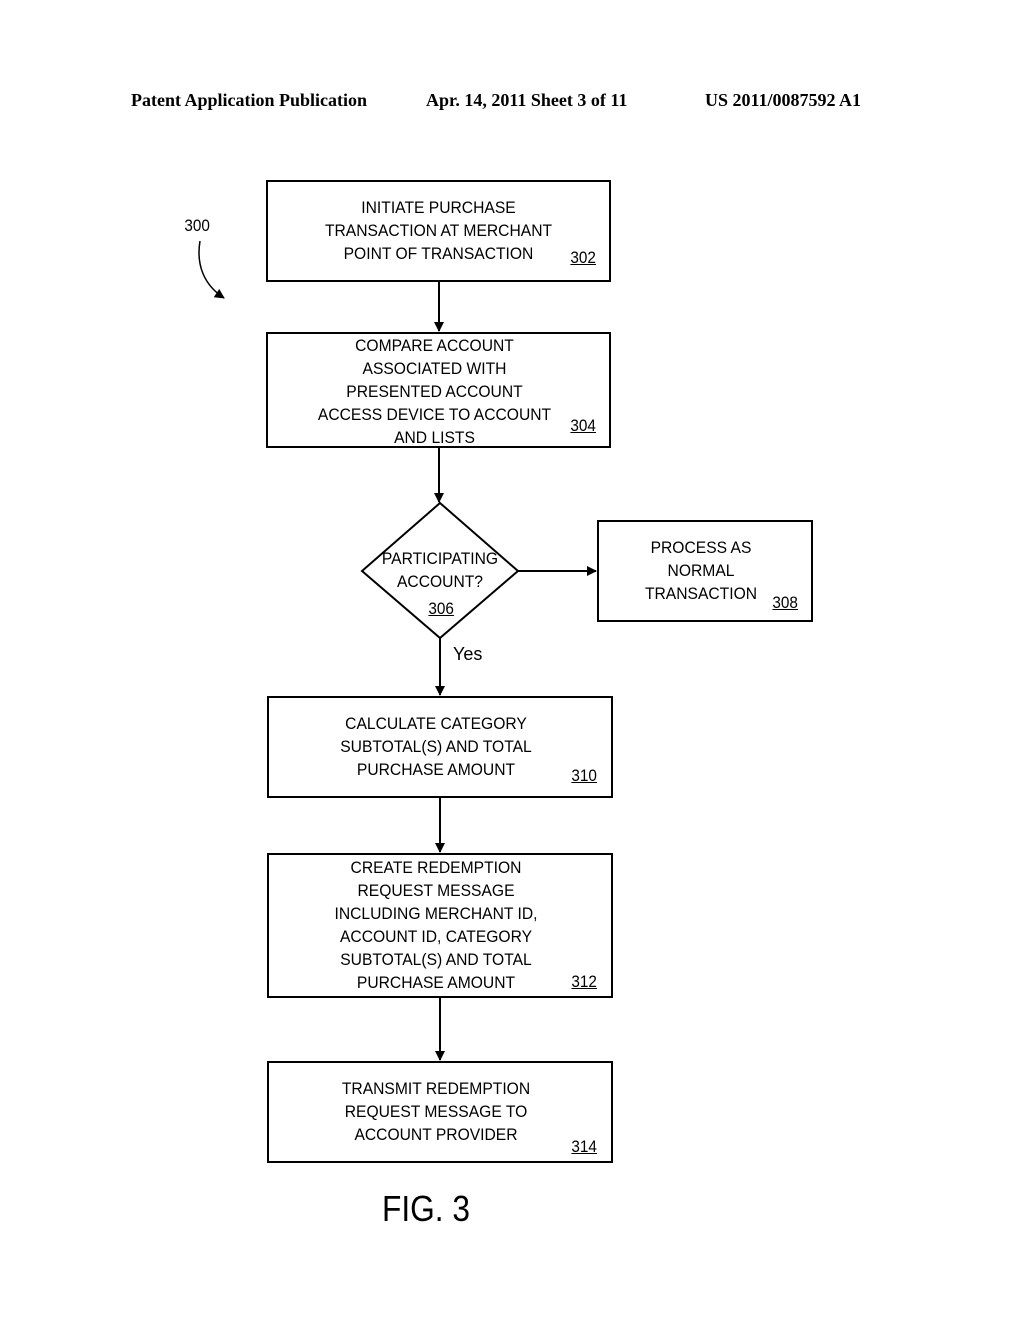 This screenshot has width=1024, height=1320. Describe the element at coordinates (197, 225) in the screenshot. I see `figure-ref-label: 300` at that location.